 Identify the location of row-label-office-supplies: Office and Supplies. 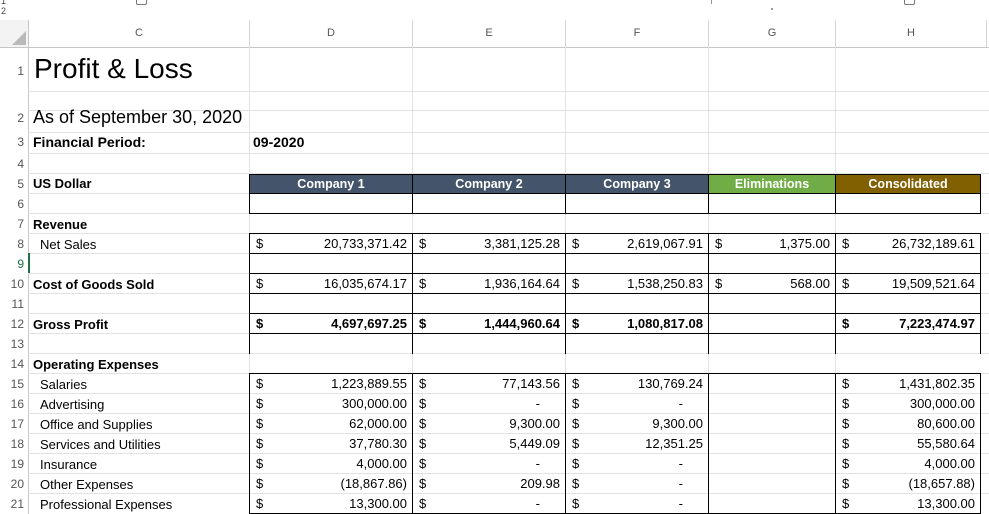
(96, 424).